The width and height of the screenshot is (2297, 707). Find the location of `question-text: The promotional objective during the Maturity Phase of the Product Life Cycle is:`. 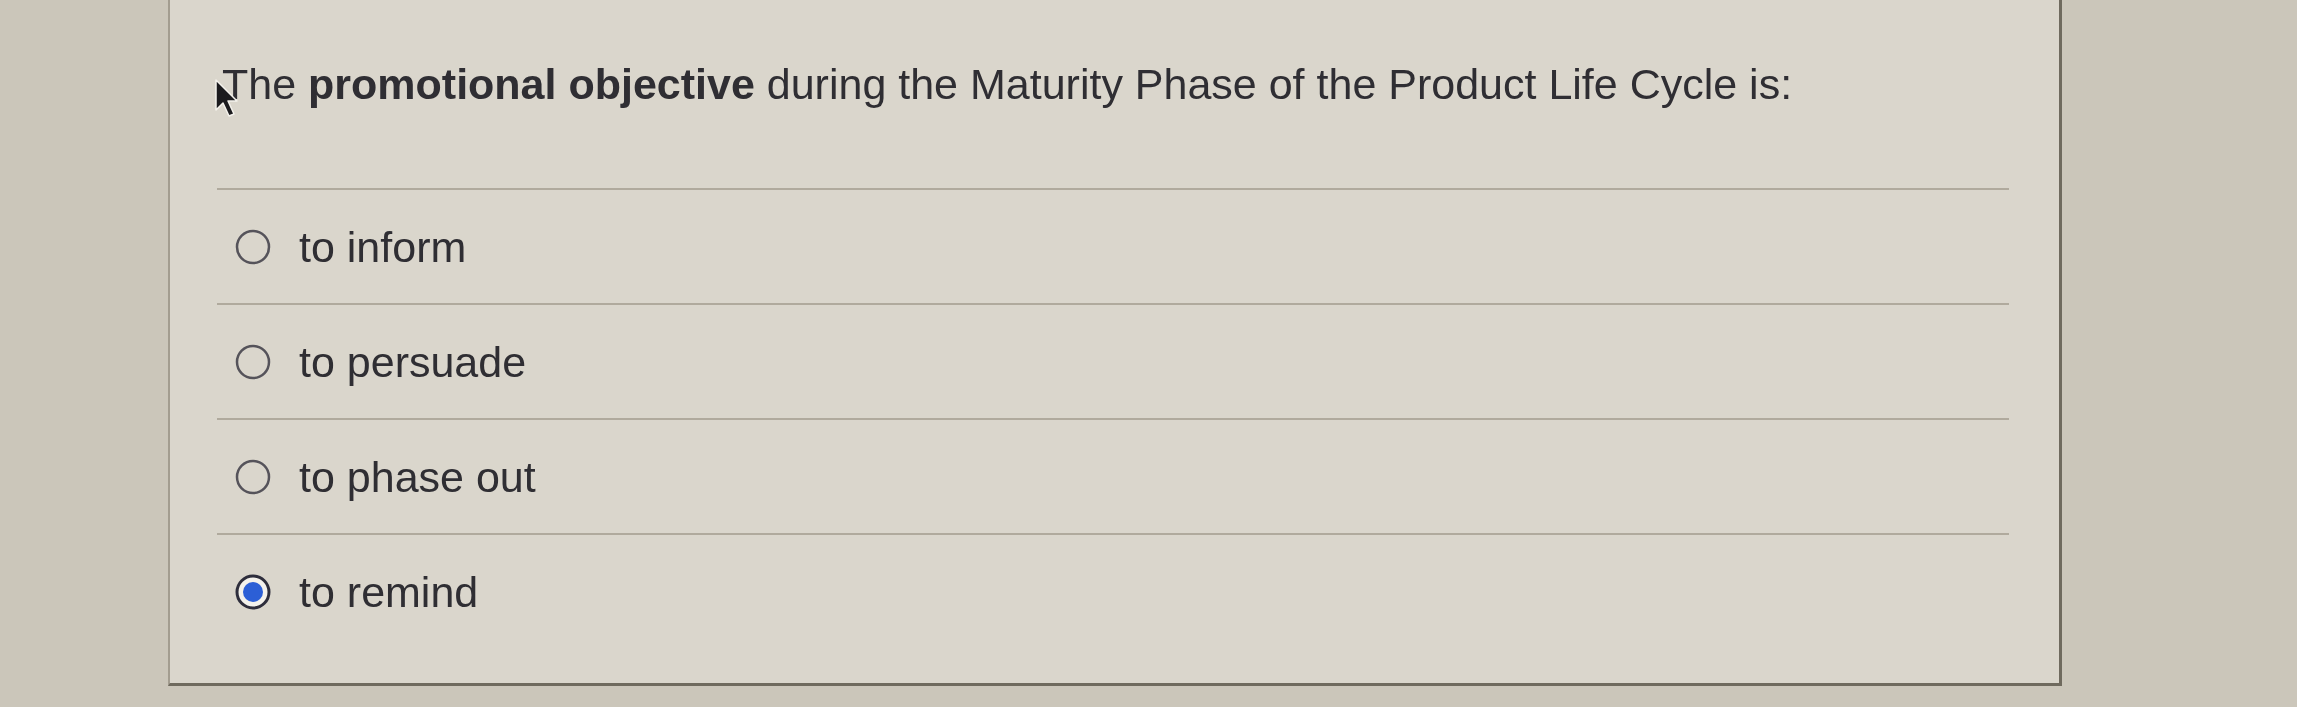

question-text: The promotional objective during the Maturity Phase of the Product Life Cycle is: is located at coordinates (1007, 84).